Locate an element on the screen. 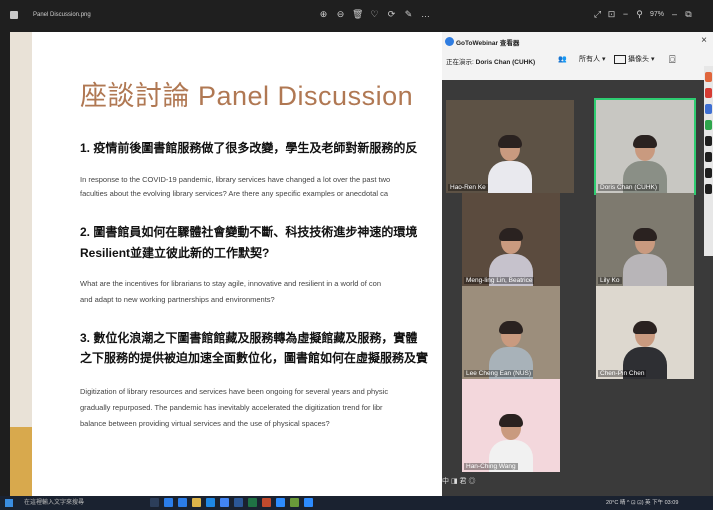  task-view-icon is located at coordinates (154, 502).